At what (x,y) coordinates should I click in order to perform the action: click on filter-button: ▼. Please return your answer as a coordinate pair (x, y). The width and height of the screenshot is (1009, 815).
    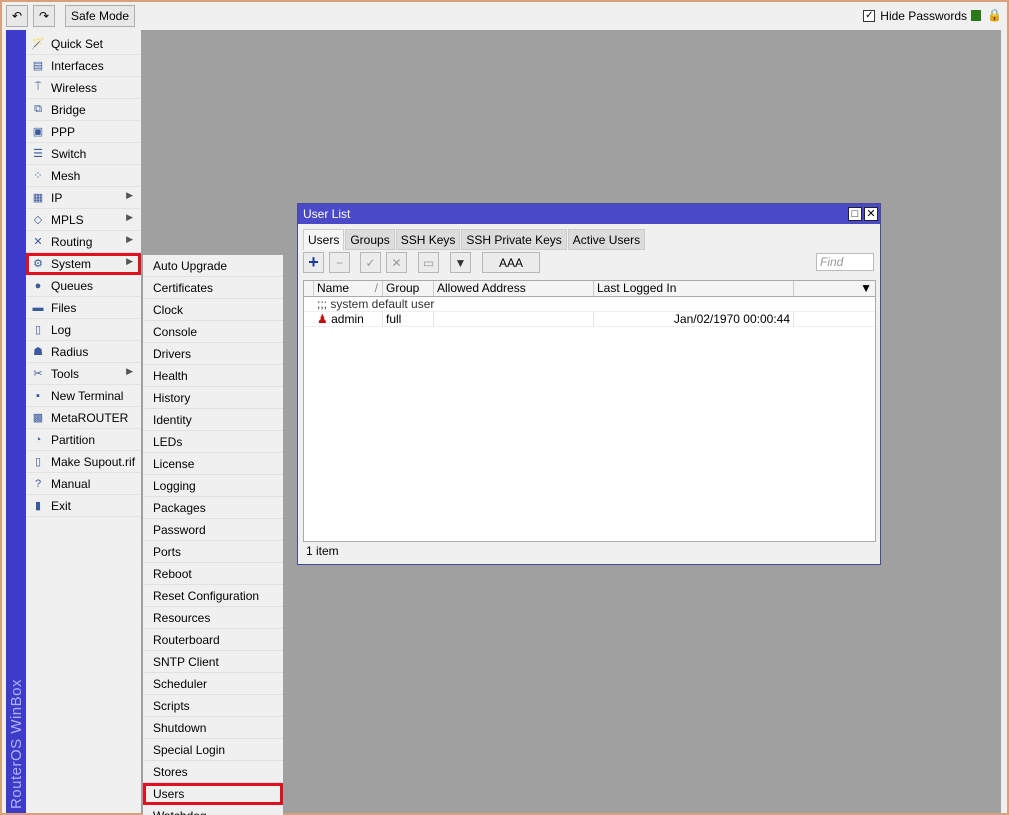
    Looking at the image, I should click on (460, 262).